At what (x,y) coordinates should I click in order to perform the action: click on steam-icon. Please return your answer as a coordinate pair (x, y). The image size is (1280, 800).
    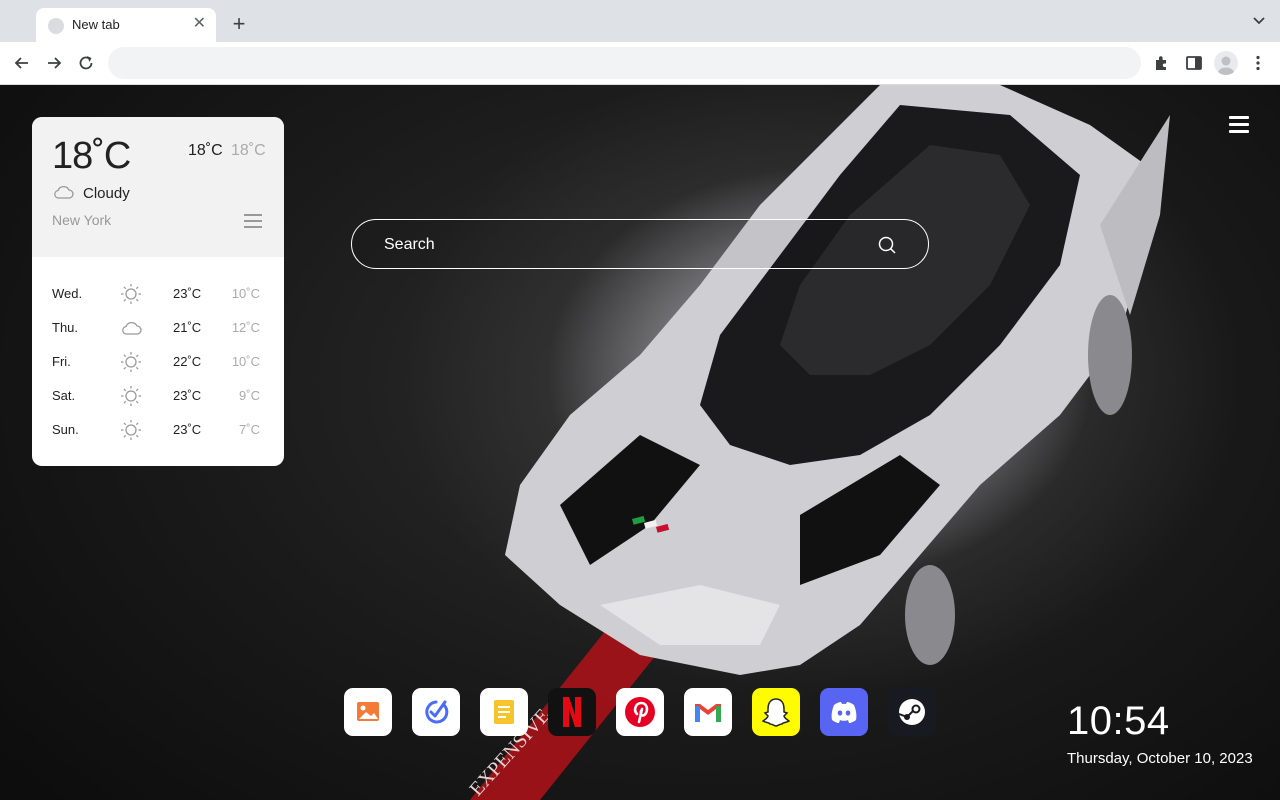
    Looking at the image, I should click on (911, 712).